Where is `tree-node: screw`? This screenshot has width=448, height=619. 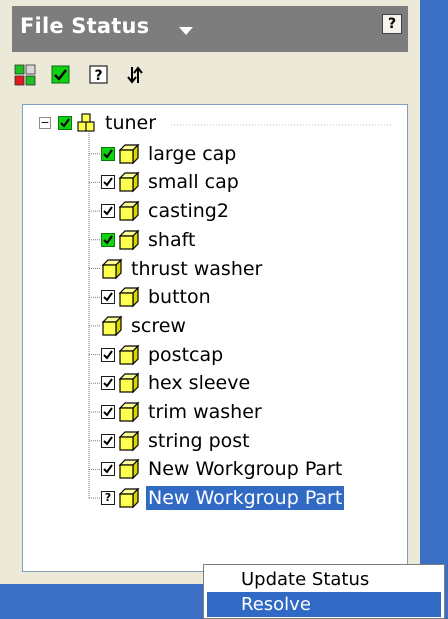
tree-node: screw is located at coordinates (144, 326).